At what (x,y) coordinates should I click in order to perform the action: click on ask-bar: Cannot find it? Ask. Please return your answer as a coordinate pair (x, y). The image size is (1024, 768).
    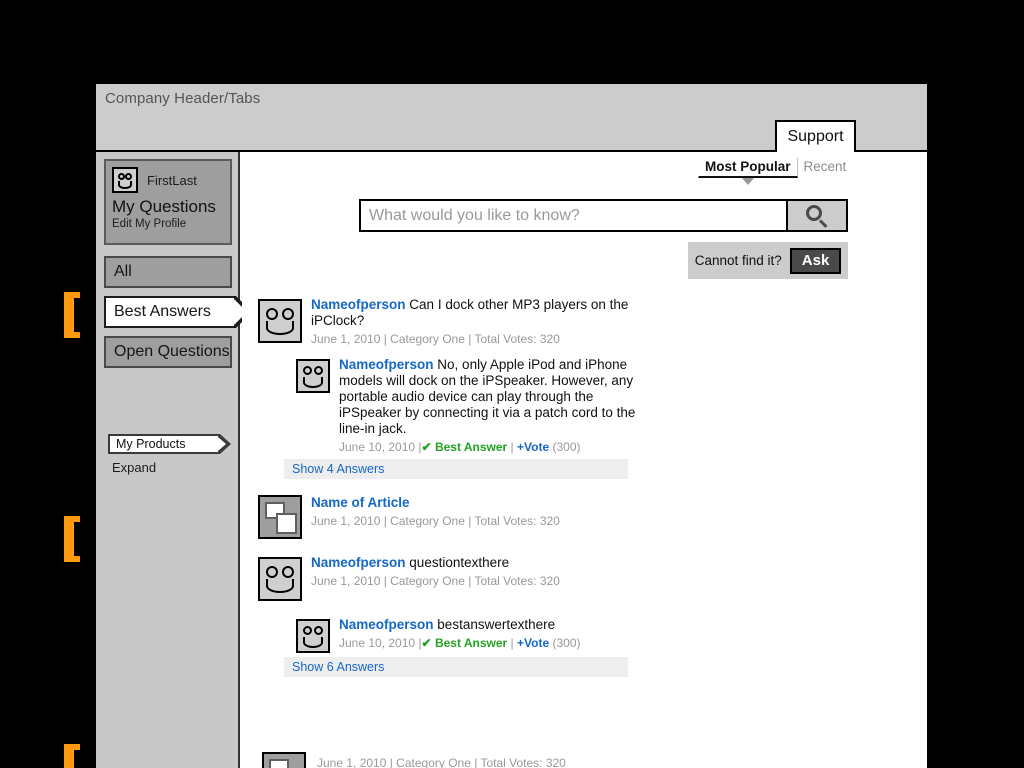
    Looking at the image, I should click on (768, 260).